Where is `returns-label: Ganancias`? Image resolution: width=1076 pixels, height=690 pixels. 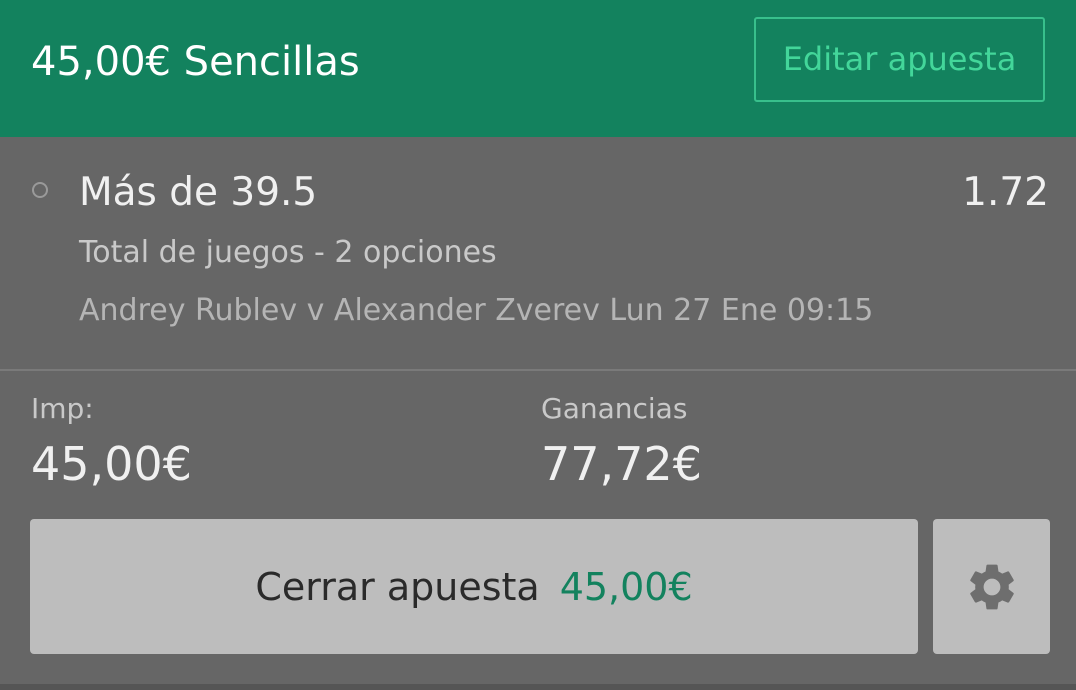
returns-label: Ganancias is located at coordinates (614, 408).